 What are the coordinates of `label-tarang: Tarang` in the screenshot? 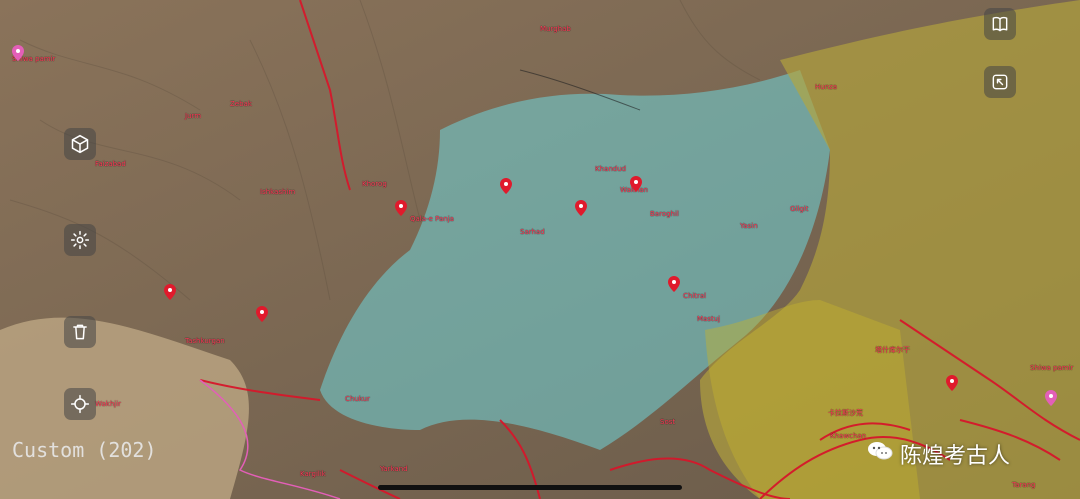 It's located at (1024, 485).